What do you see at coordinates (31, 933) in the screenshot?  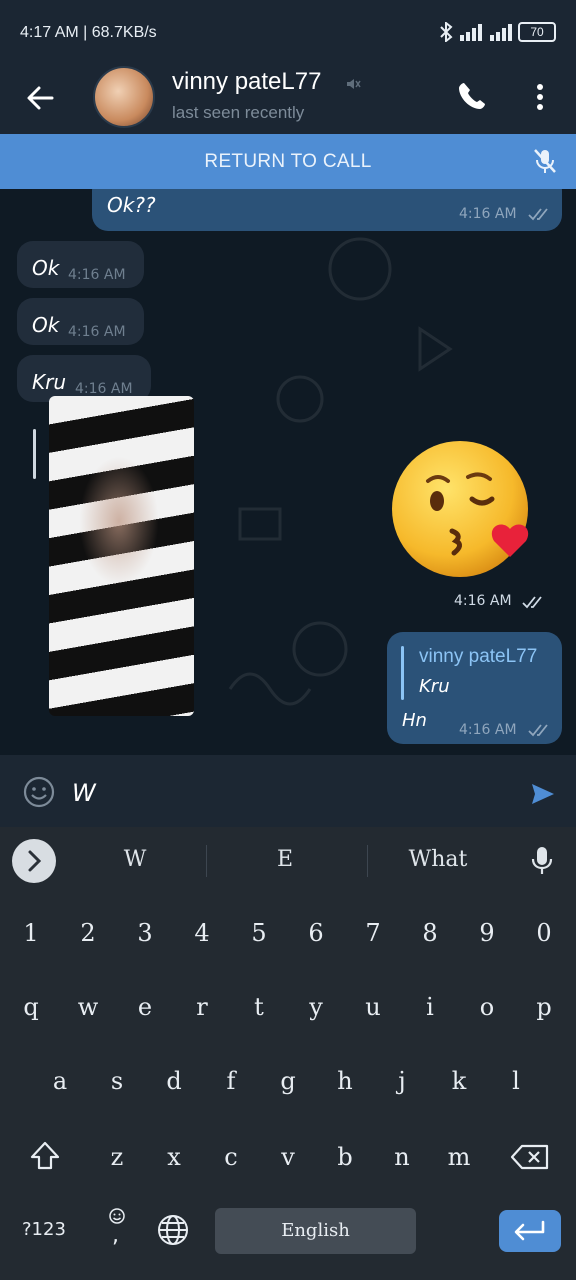 I see `key-1: 1` at bounding box center [31, 933].